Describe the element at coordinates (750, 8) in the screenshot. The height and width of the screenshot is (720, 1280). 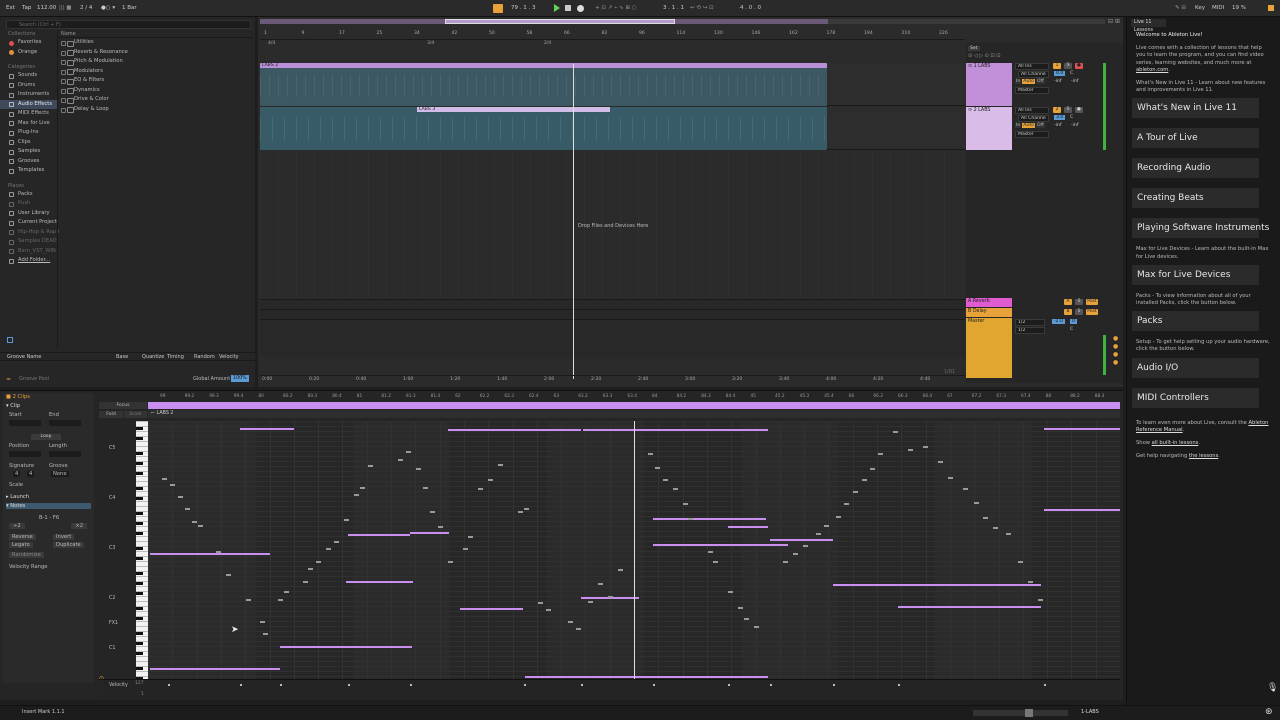
I see `loop-length-field: 4 . 0 . 0` at that location.